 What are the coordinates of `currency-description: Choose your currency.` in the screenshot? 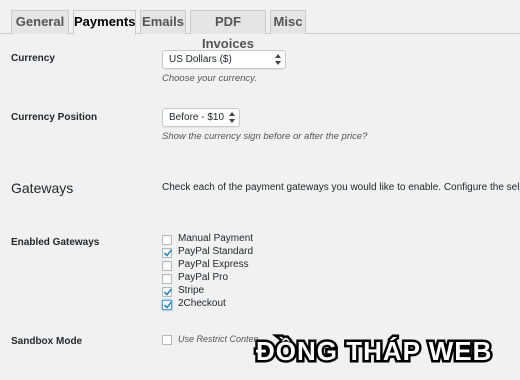 It's located at (209, 78).